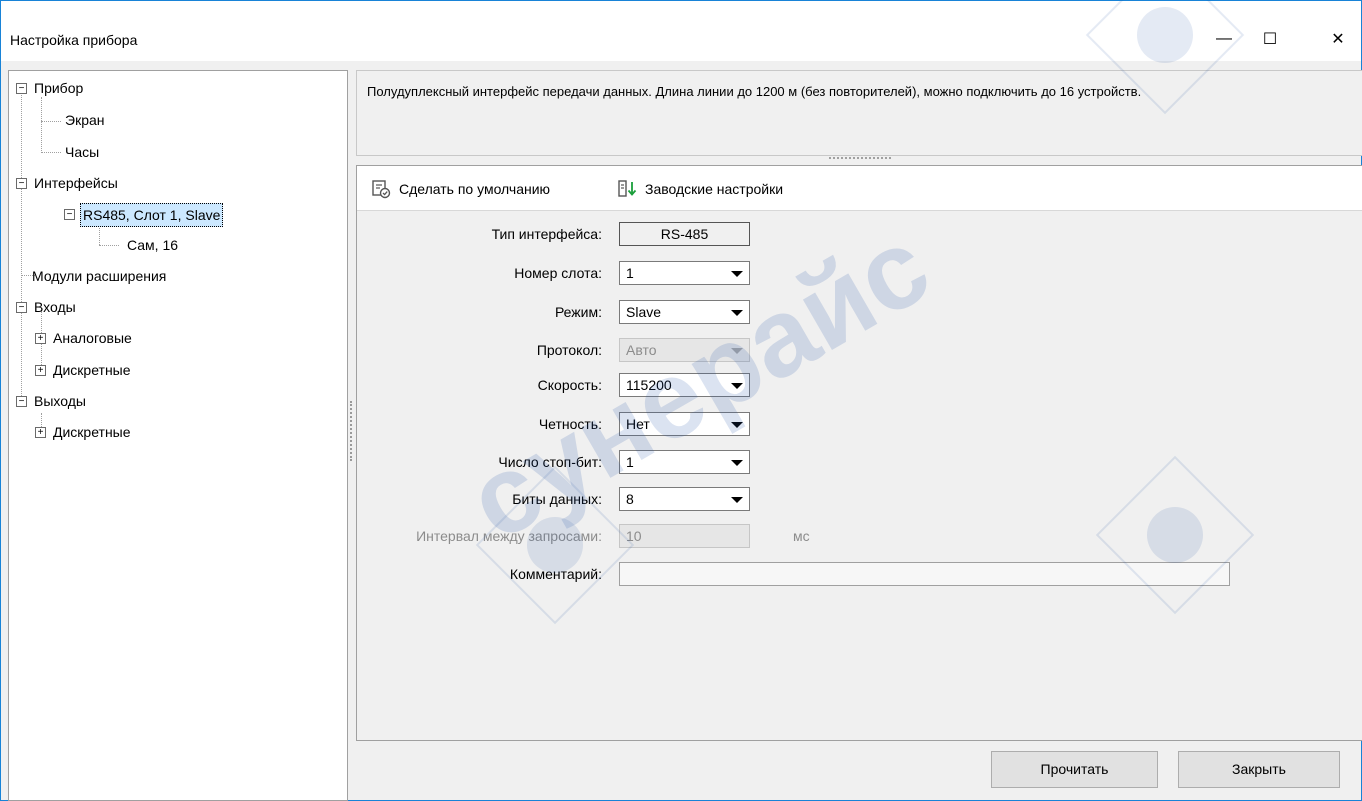 The width and height of the screenshot is (1362, 801). I want to click on tree-item-self: Сам, 16, so click(152, 245).